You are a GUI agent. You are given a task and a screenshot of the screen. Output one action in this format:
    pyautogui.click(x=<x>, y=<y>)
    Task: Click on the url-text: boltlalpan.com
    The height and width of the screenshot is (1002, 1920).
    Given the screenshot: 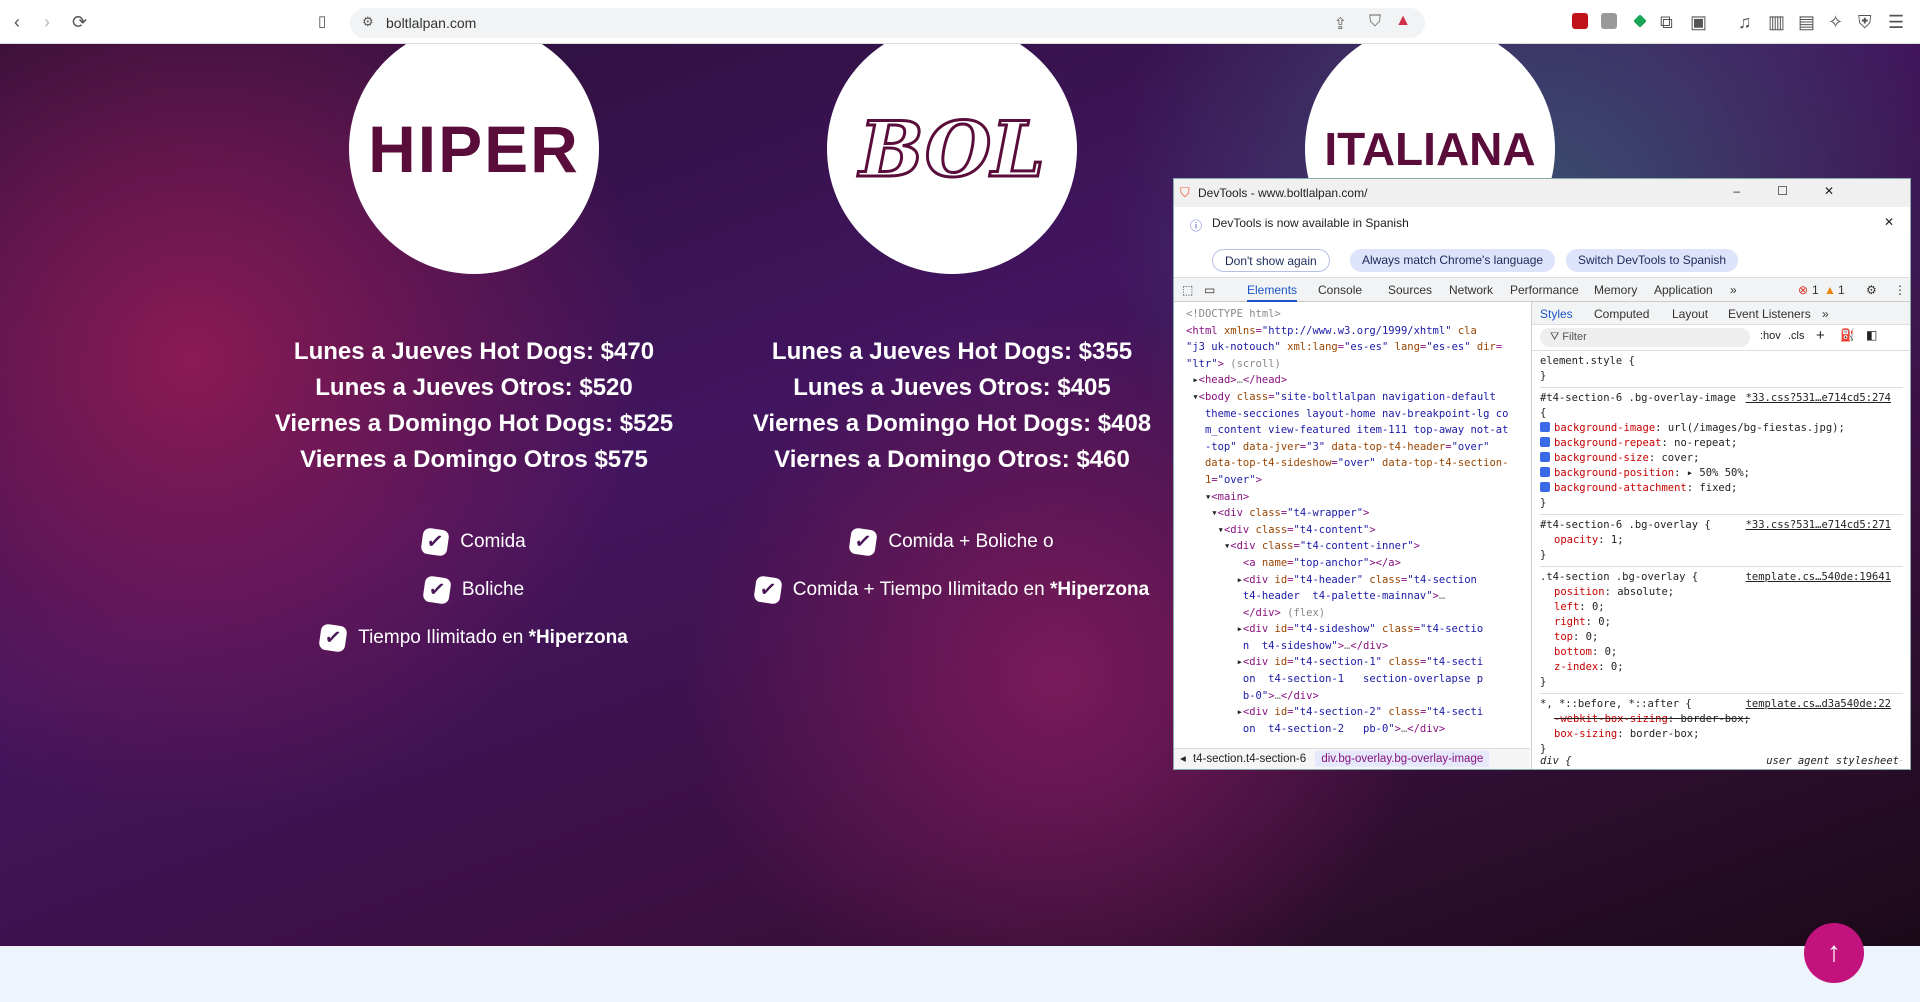 What is the action you would take?
    pyautogui.click(x=431, y=23)
    